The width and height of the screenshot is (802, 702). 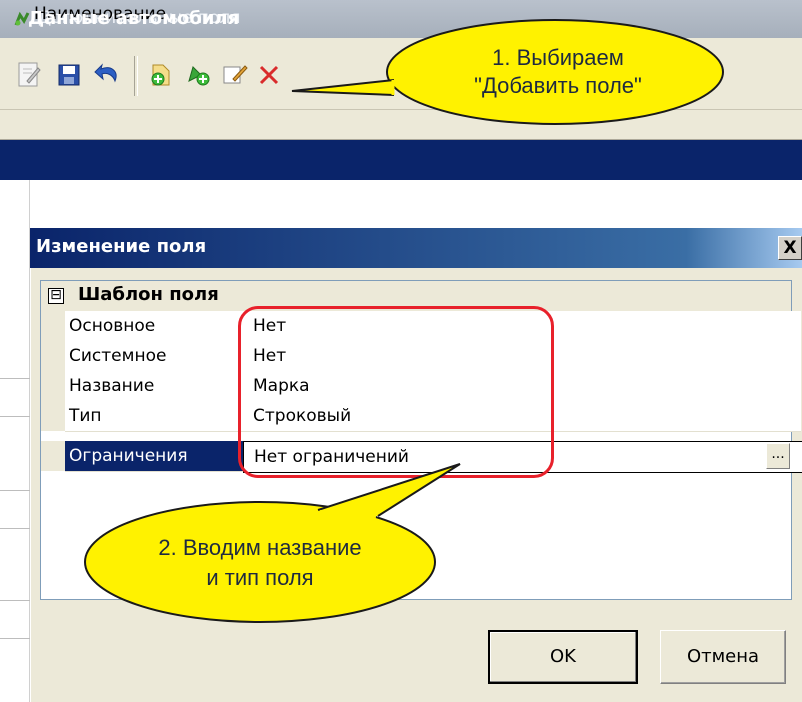 What do you see at coordinates (558, 85) in the screenshot?
I see `callout-step1-line2: "Добавить поле"` at bounding box center [558, 85].